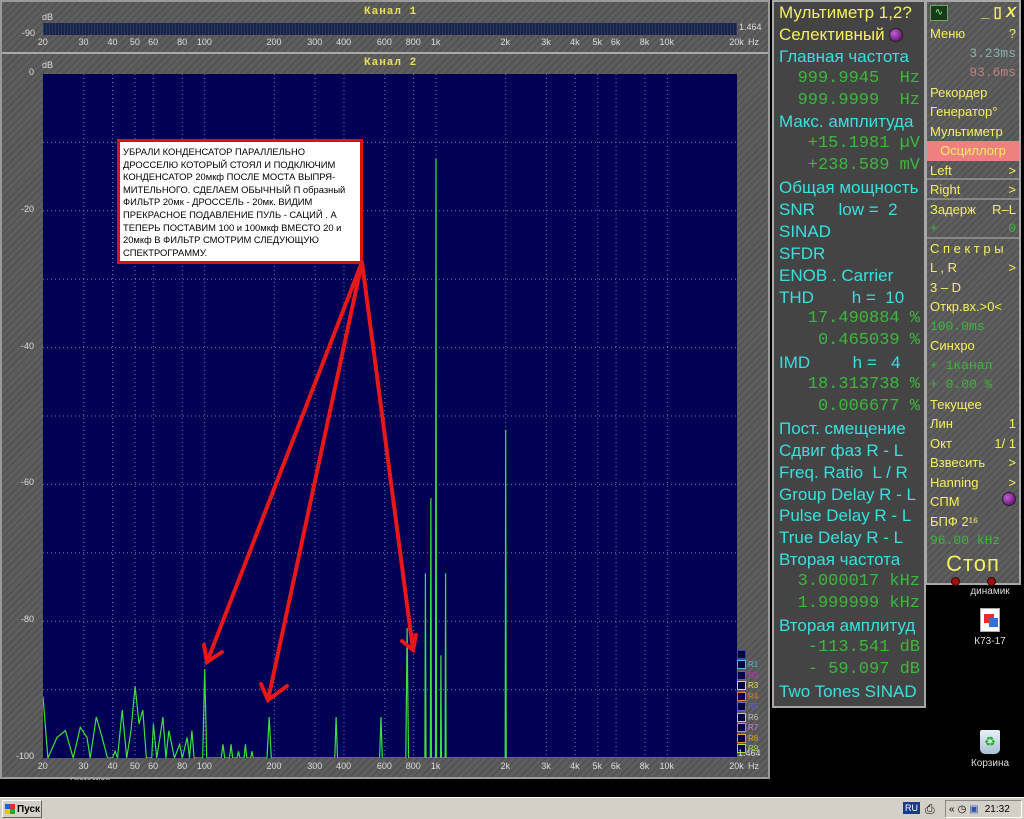 Image resolution: width=1024 pixels, height=819 pixels. What do you see at coordinates (911, 808) in the screenshot?
I see `language-indicator: RU` at bounding box center [911, 808].